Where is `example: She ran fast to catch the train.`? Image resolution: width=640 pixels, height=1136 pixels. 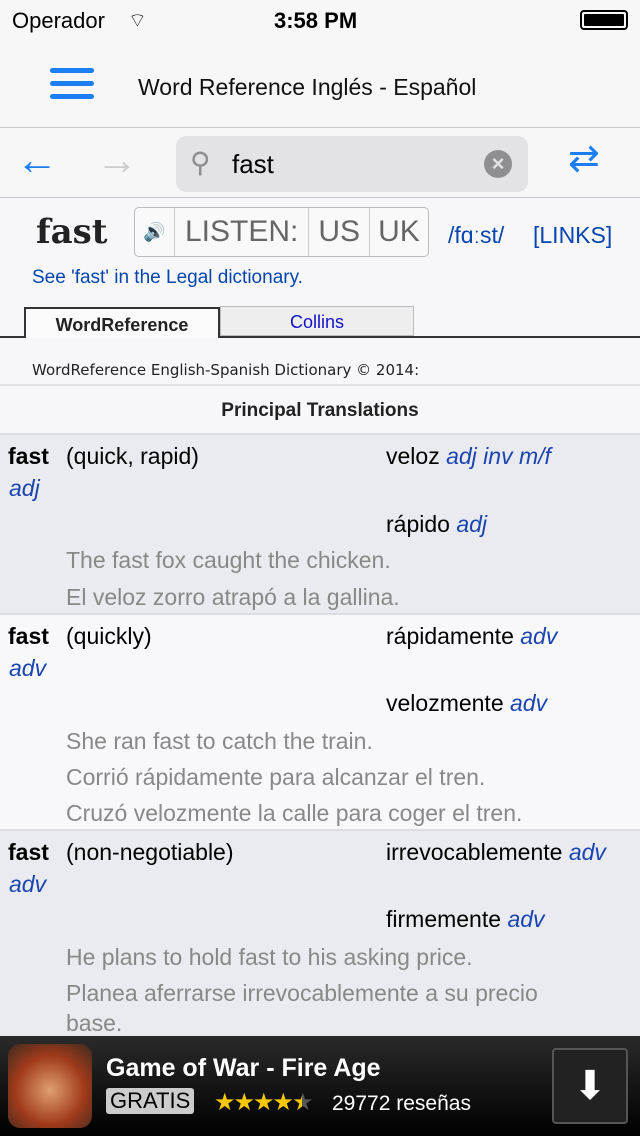 example: She ran fast to catch the train. is located at coordinates (219, 741).